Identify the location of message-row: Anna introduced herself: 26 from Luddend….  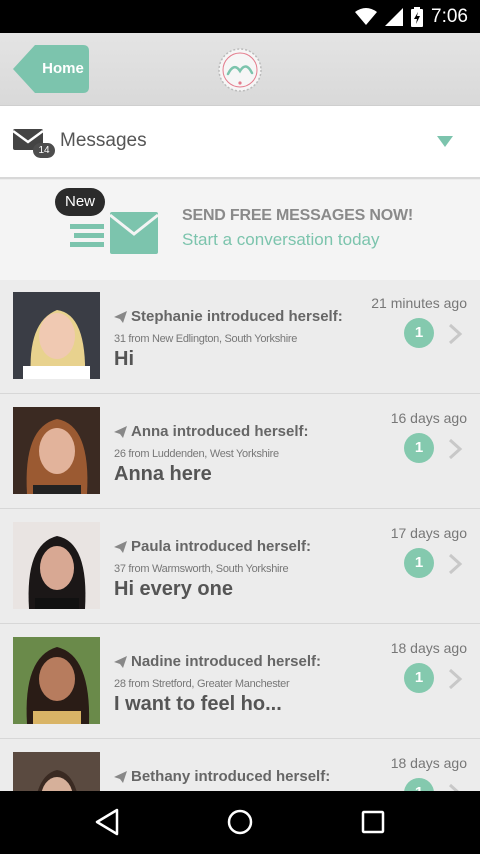
(240, 452).